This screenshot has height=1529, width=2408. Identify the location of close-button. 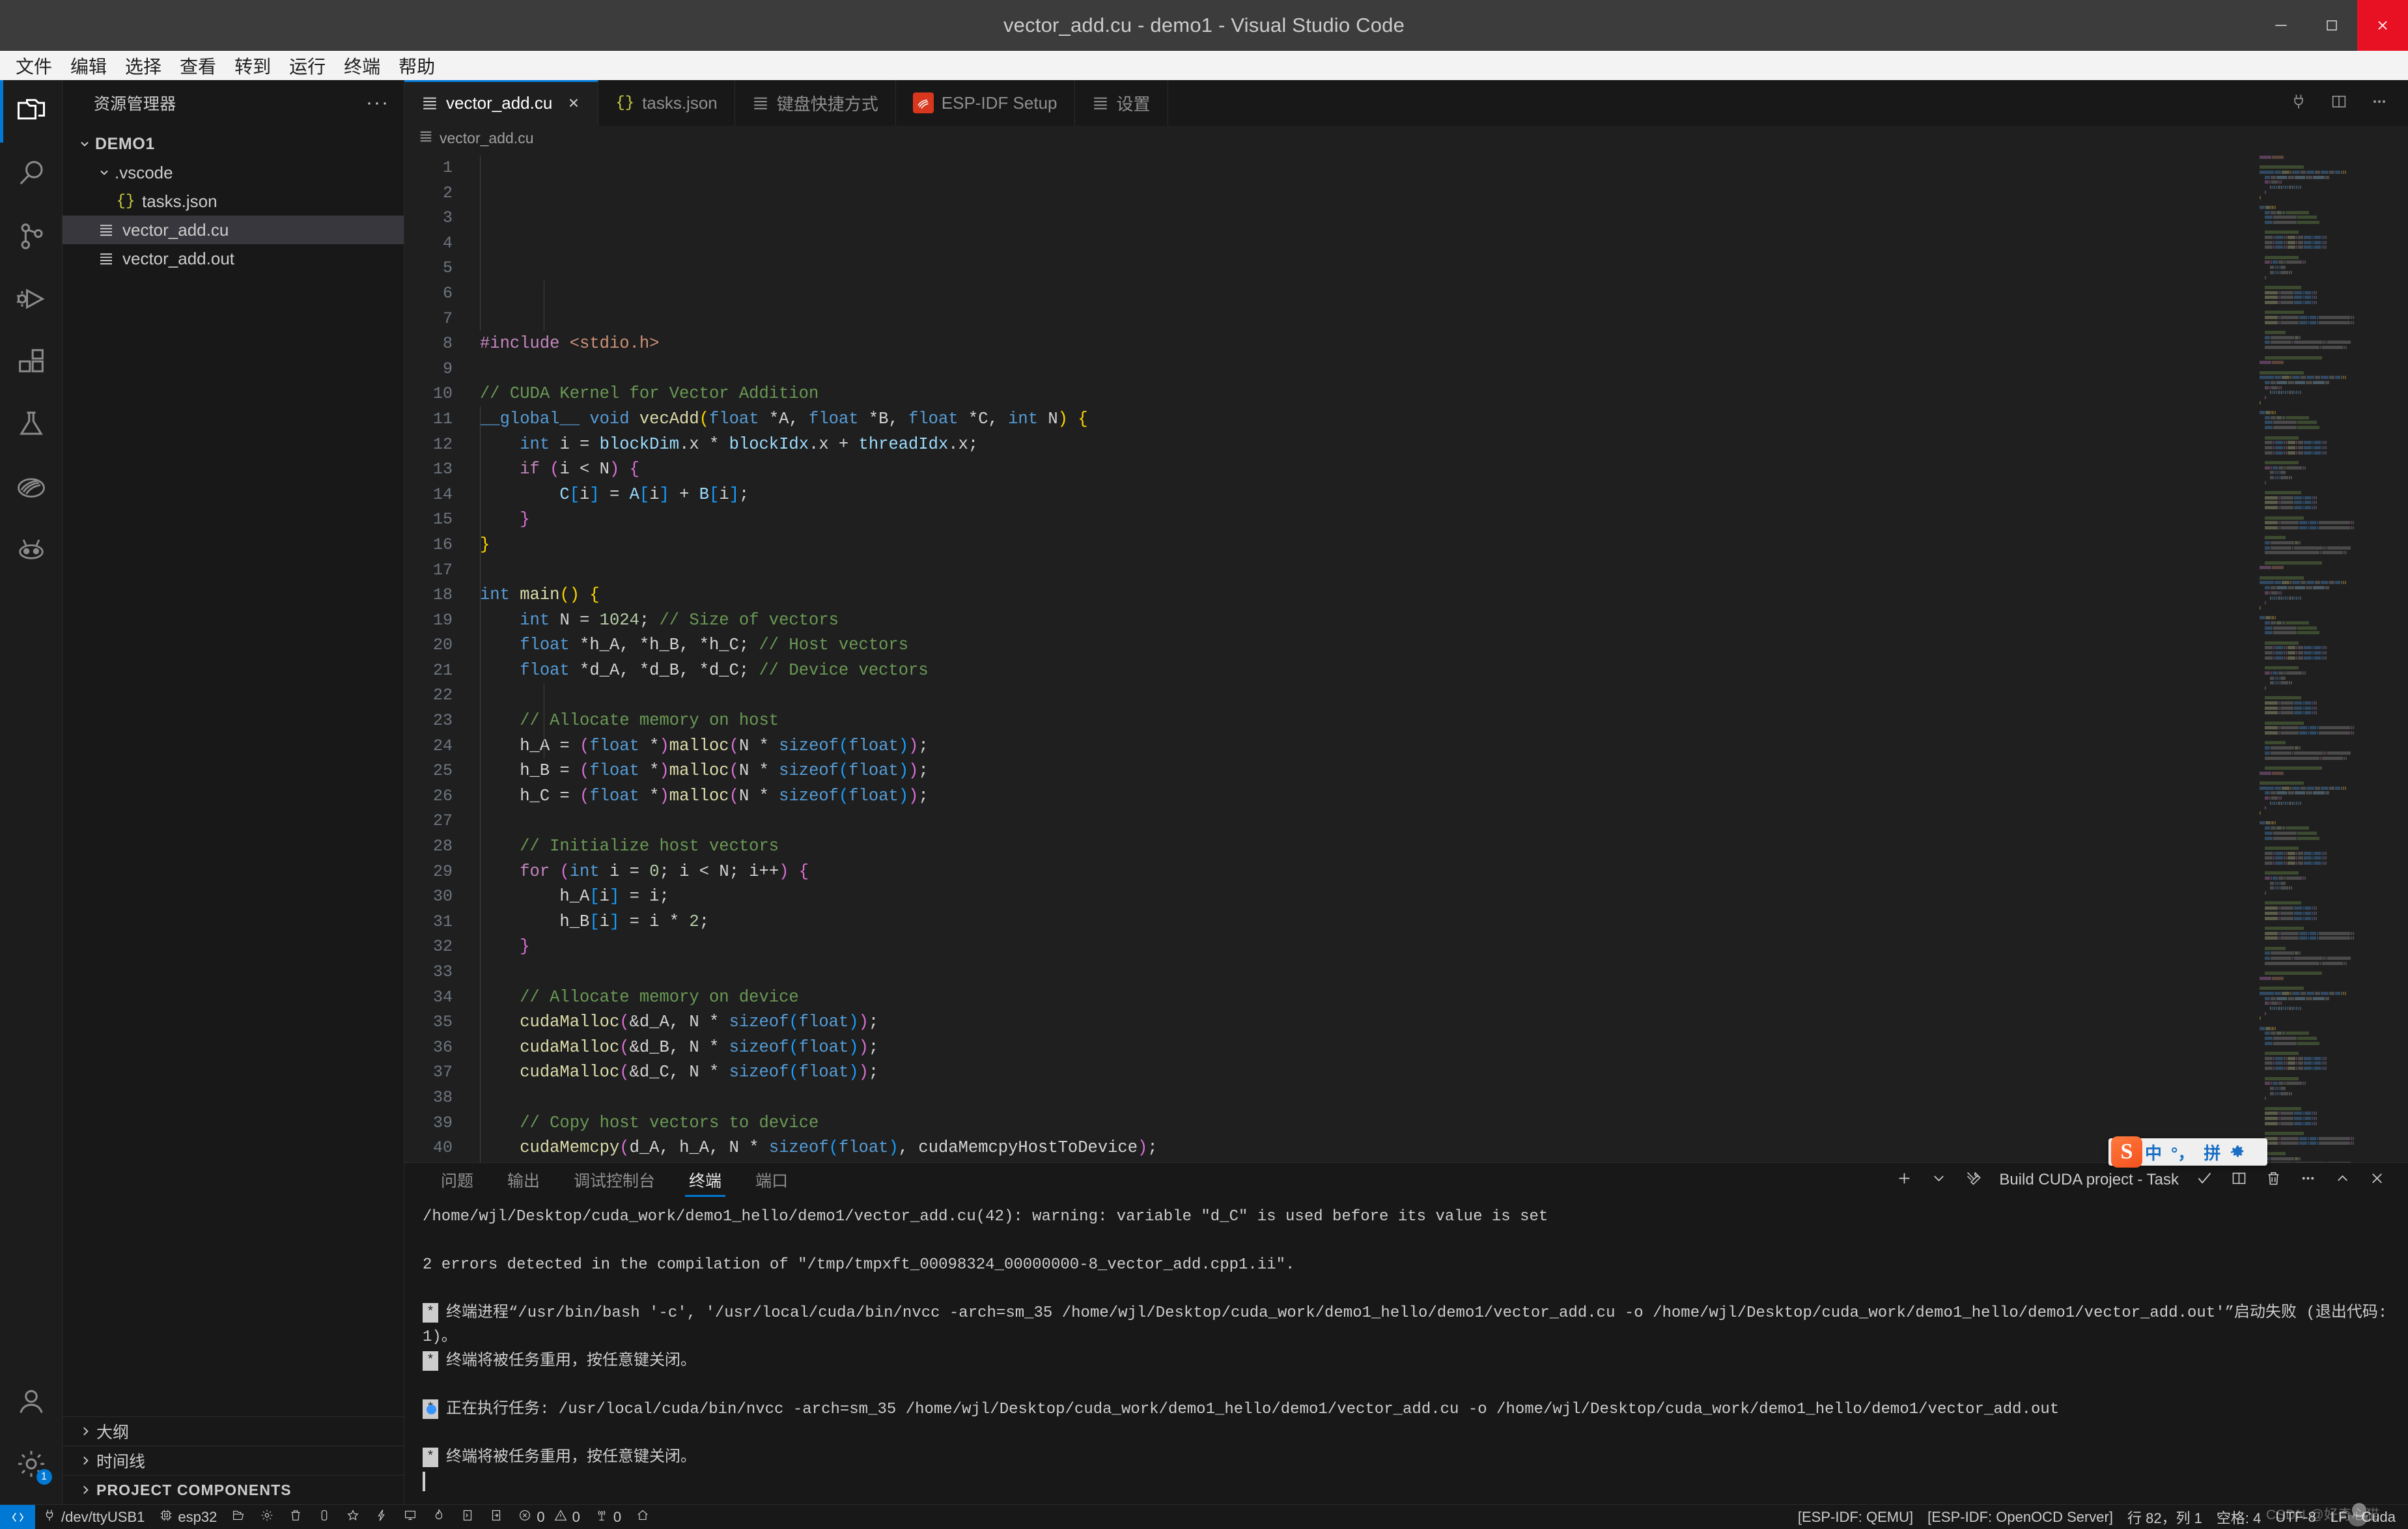
(2382, 25).